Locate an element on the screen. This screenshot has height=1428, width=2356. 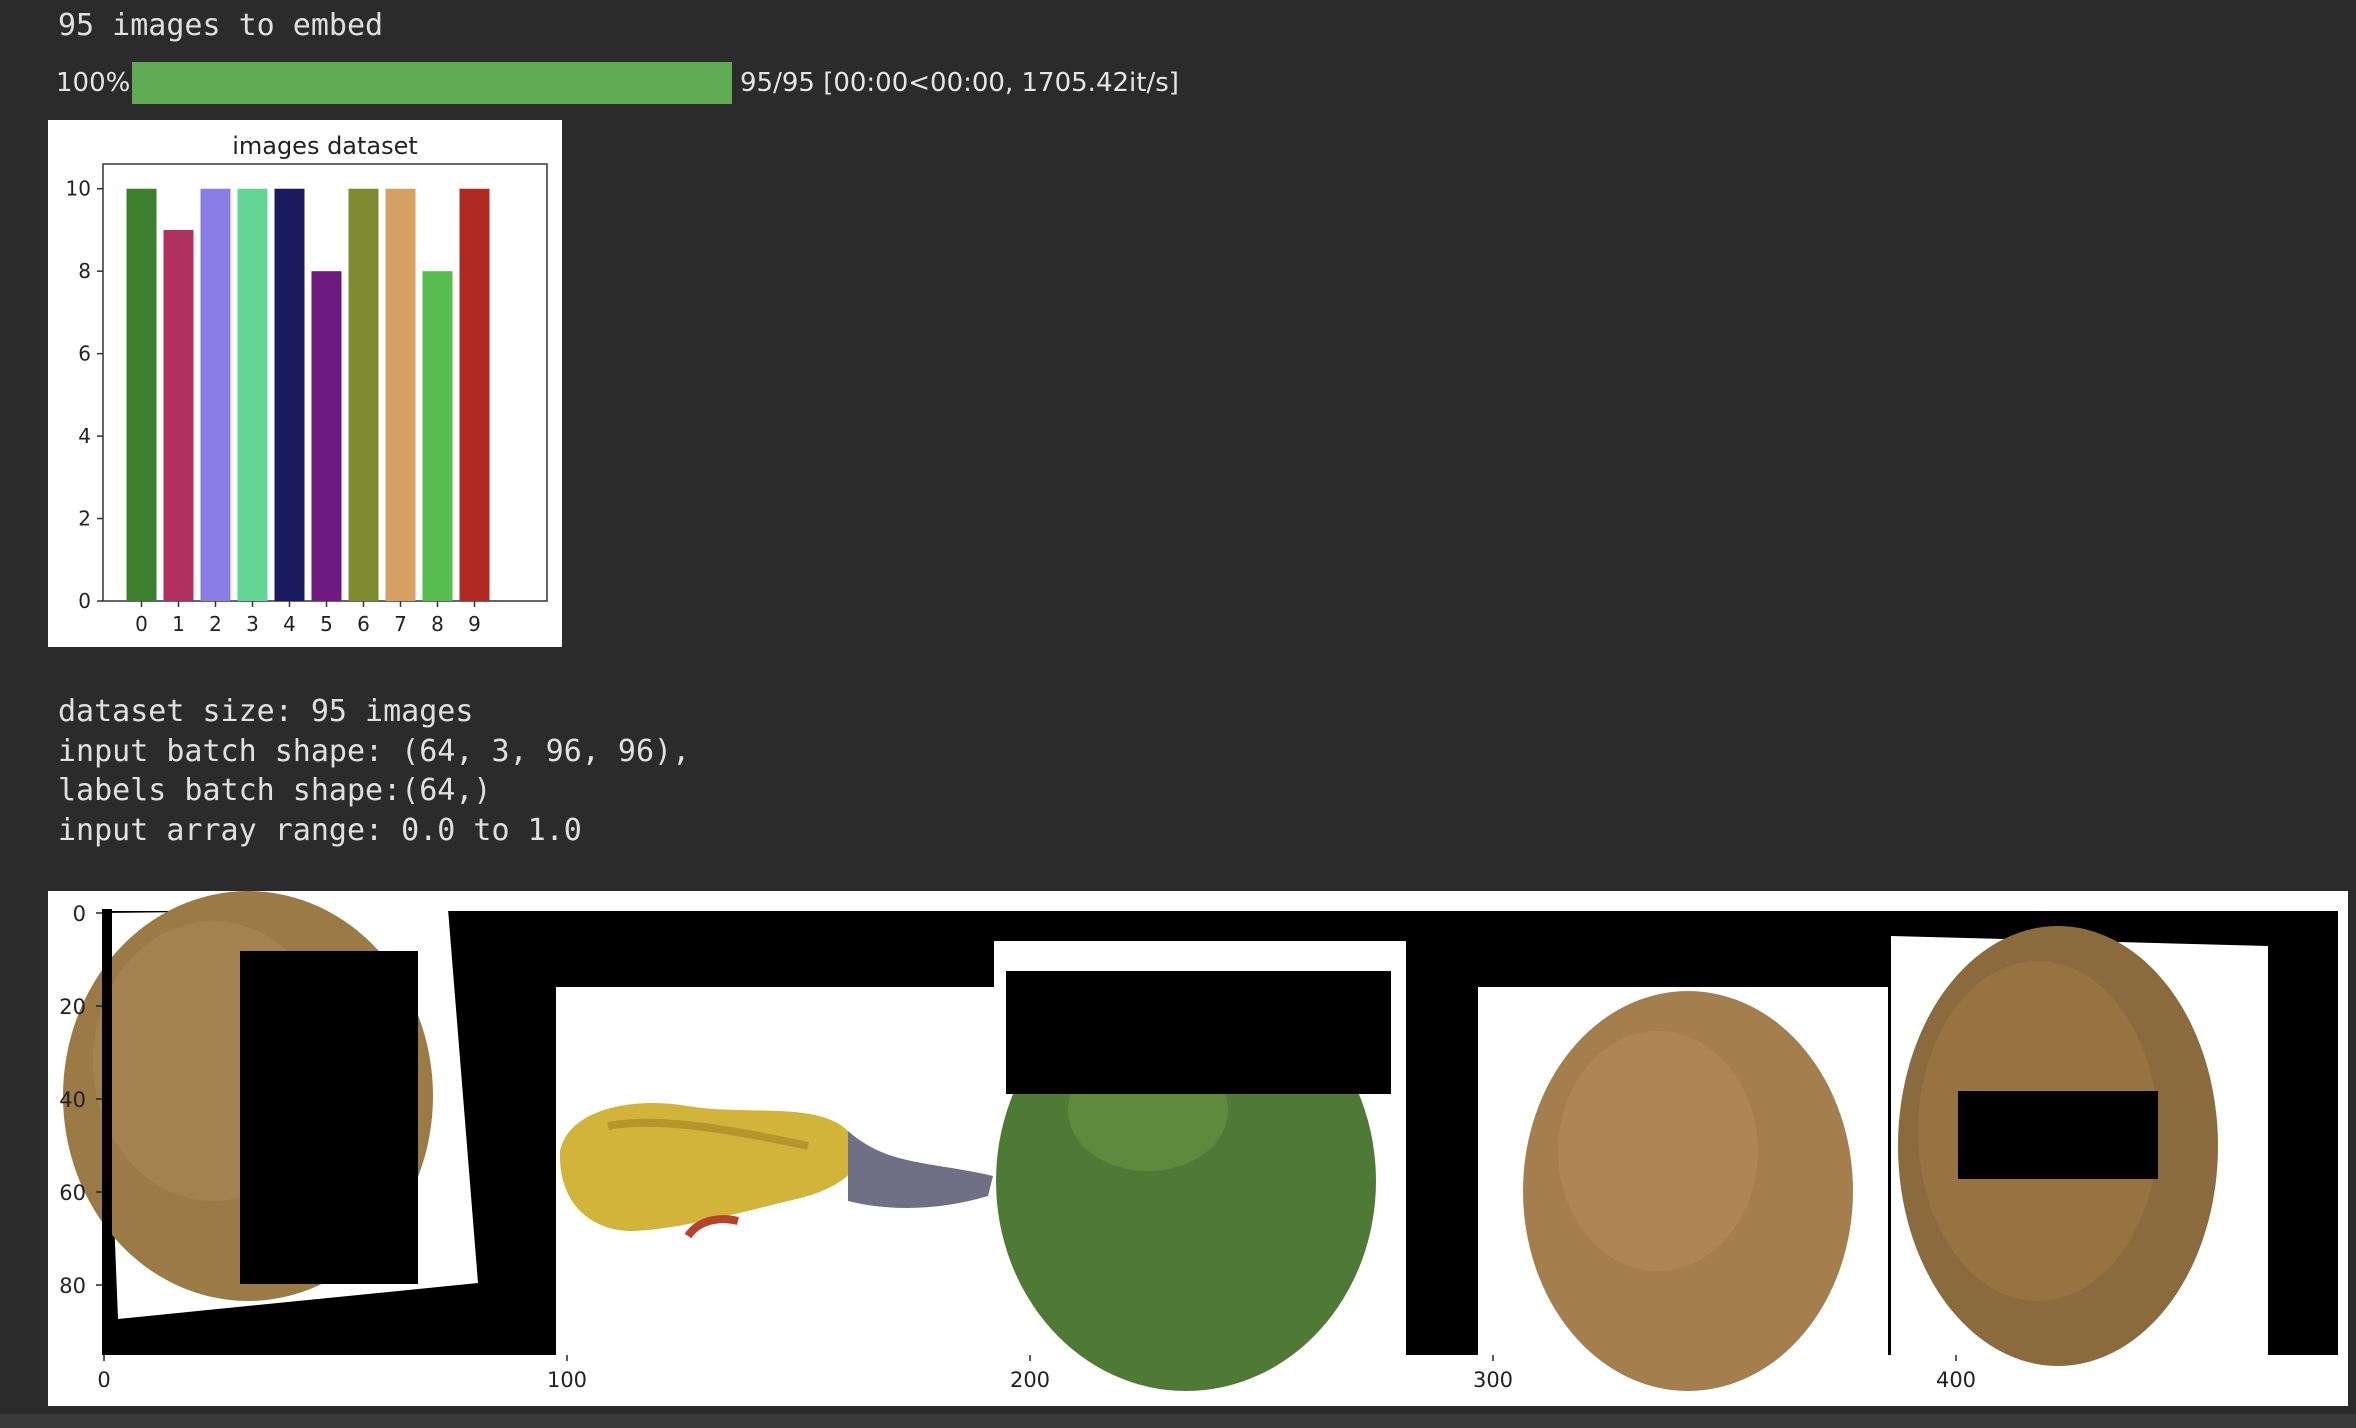
chart-title: images dataset is located at coordinates (325, 146).